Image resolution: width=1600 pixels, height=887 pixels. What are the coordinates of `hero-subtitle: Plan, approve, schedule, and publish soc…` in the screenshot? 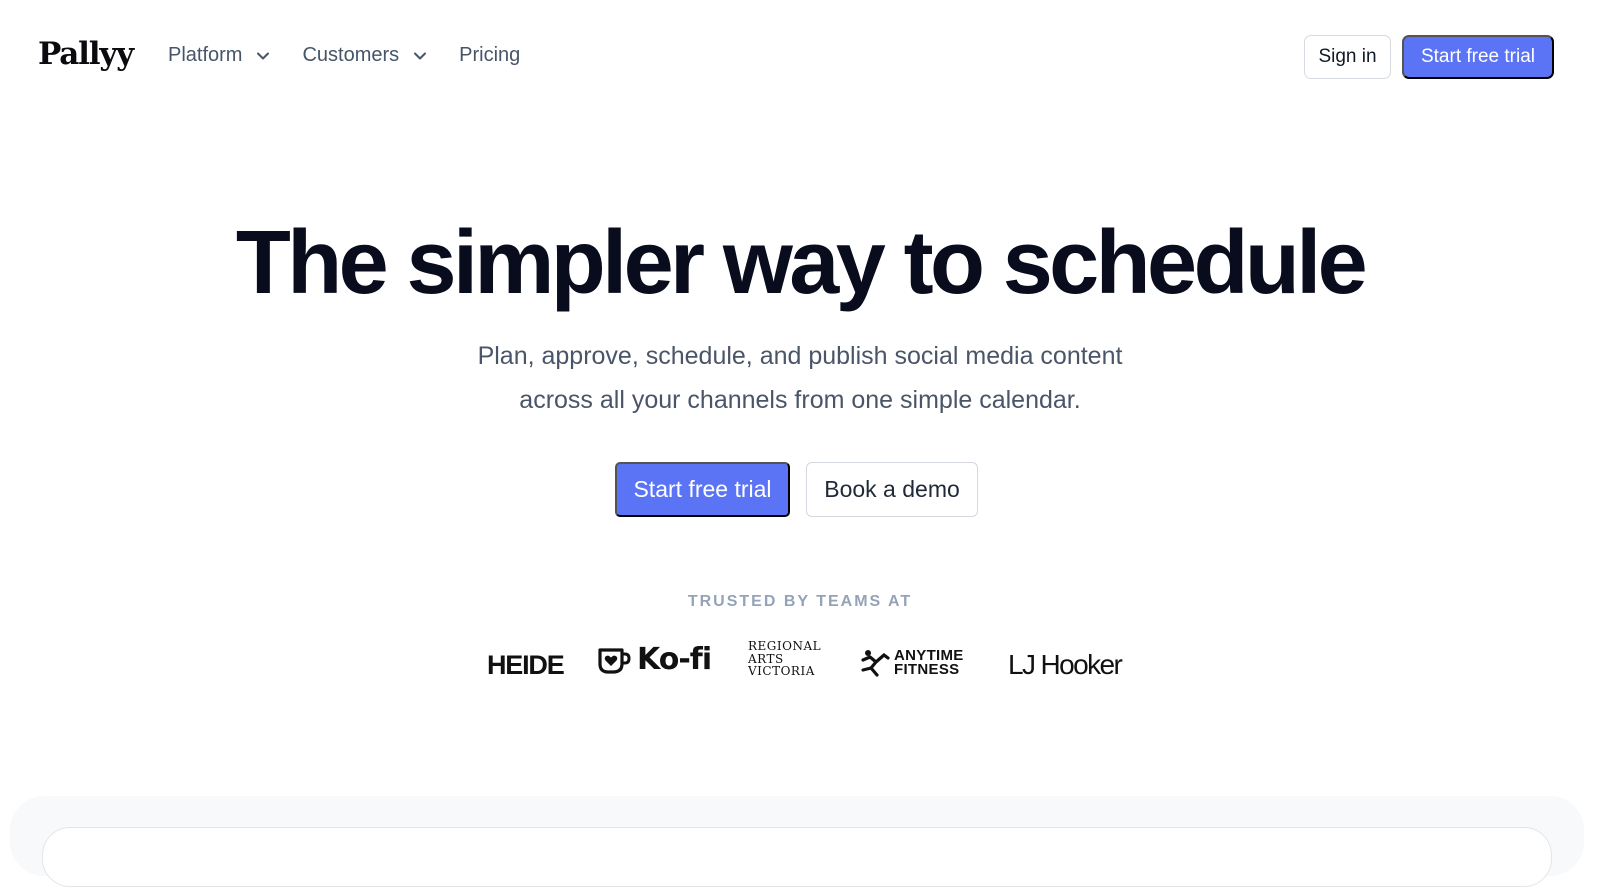 It's located at (800, 378).